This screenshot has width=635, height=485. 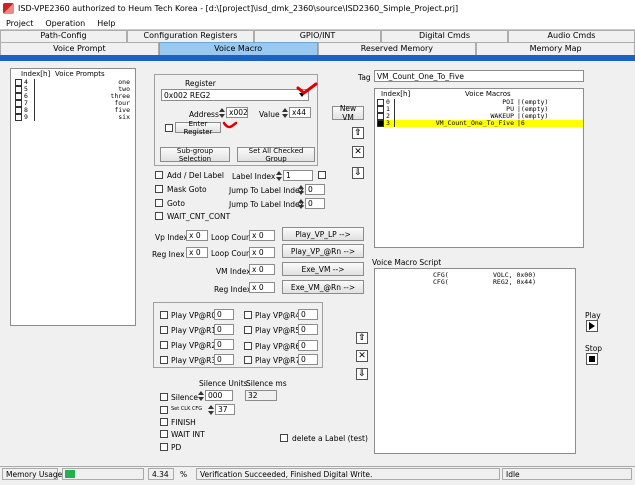 What do you see at coordinates (480, 102) in the screenshot?
I see `list-item: 0 POI |(empty)` at bounding box center [480, 102].